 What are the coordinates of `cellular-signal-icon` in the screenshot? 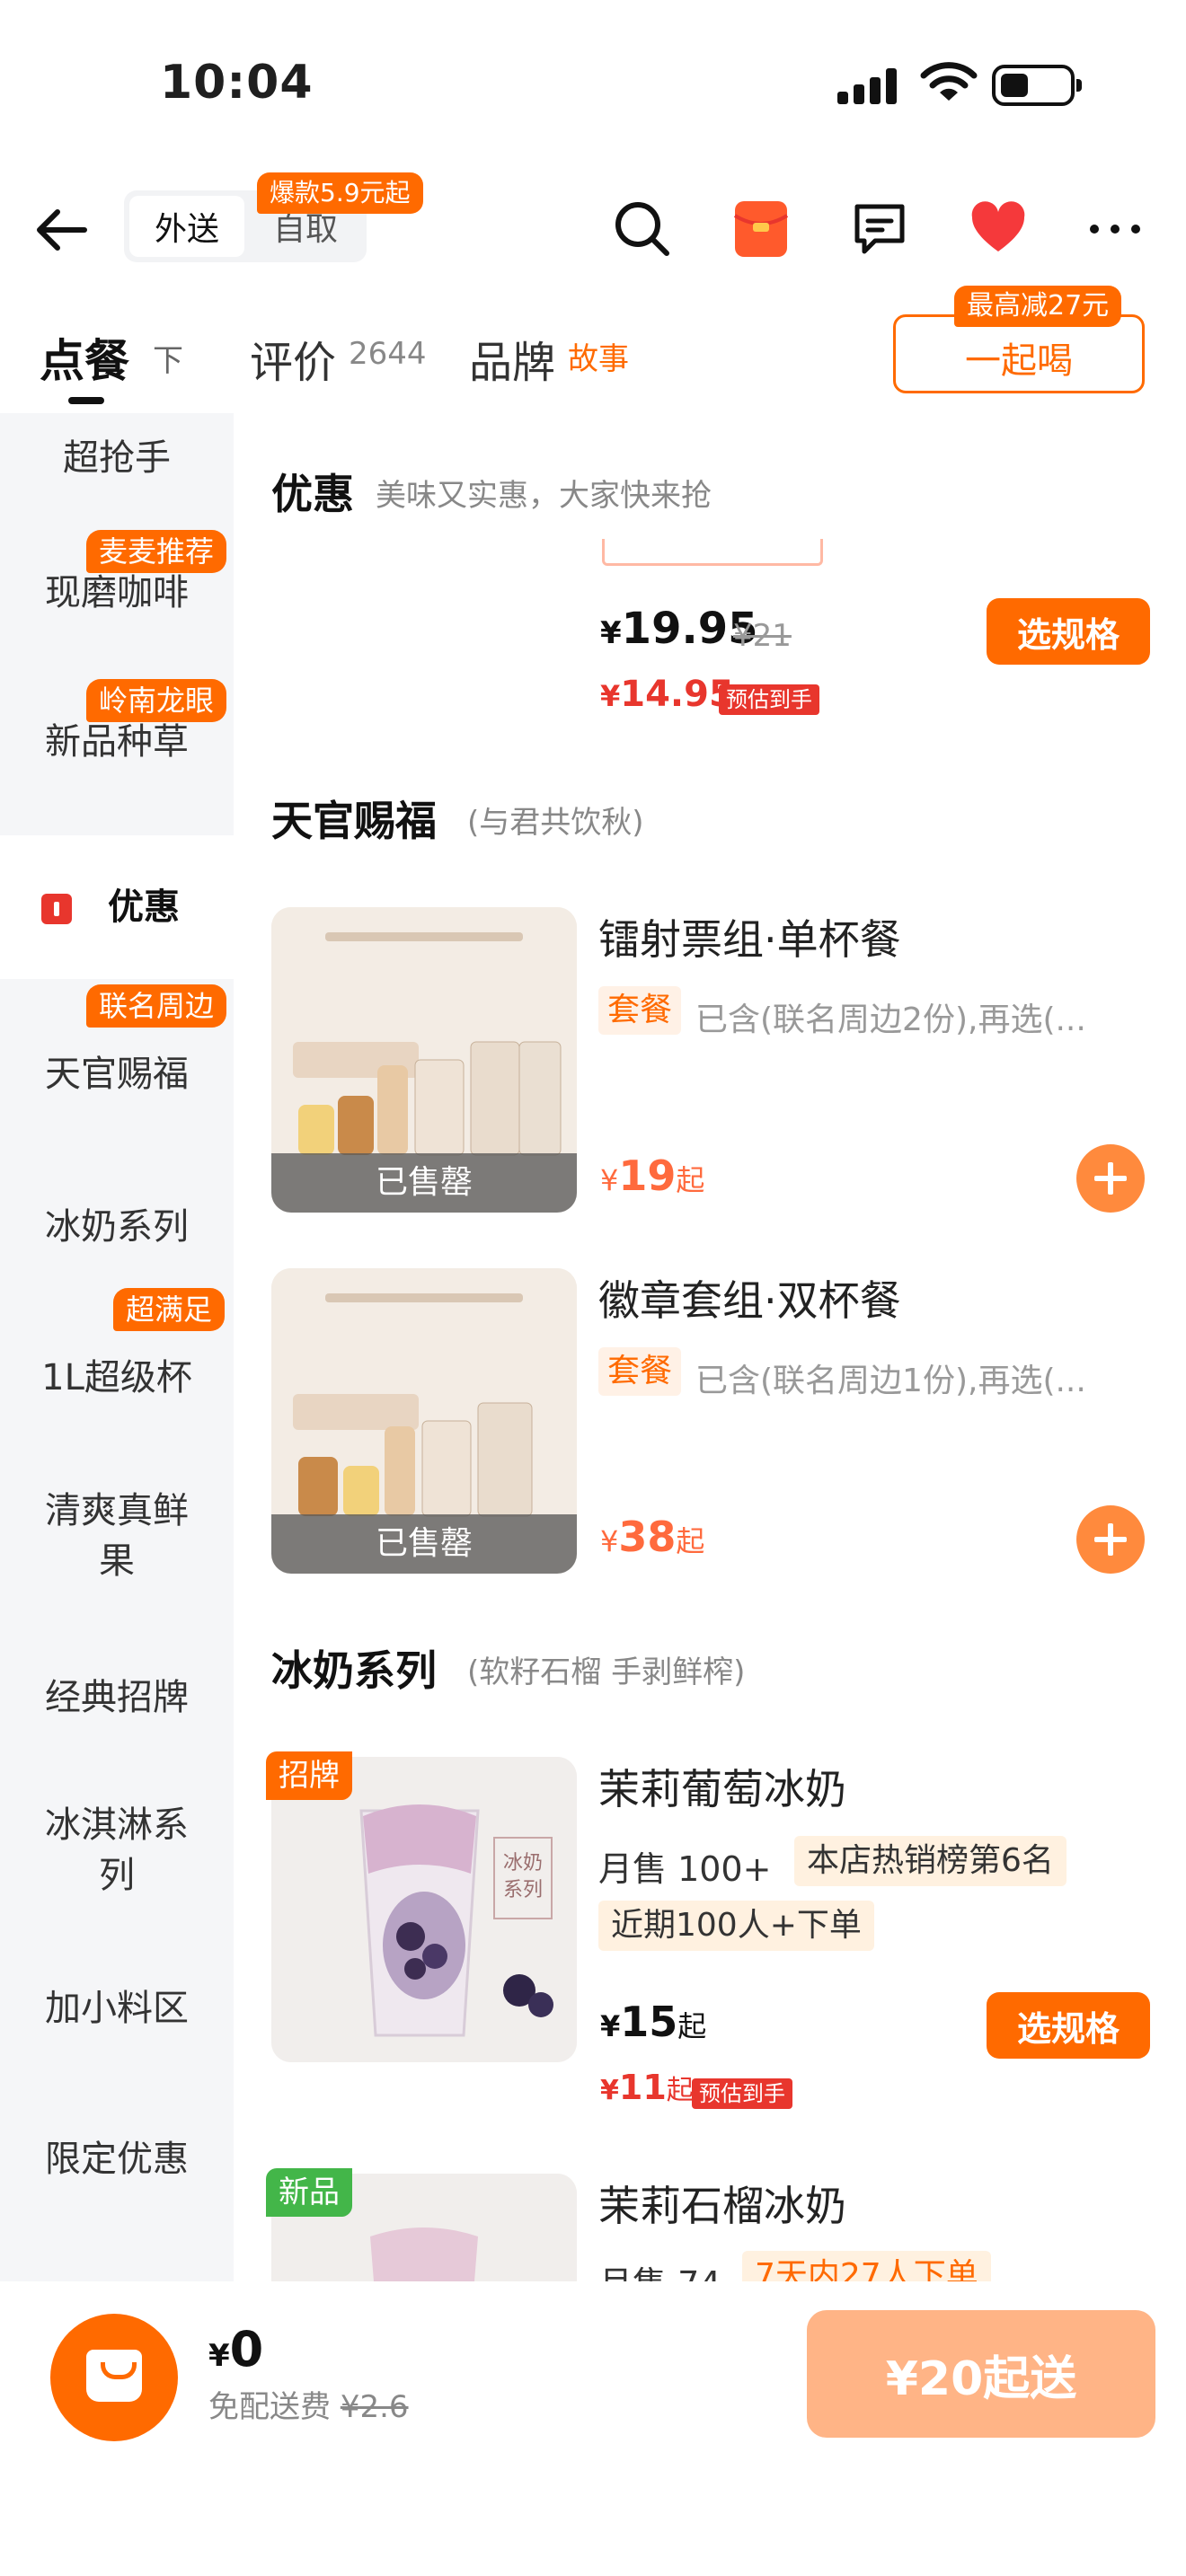 It's located at (868, 86).